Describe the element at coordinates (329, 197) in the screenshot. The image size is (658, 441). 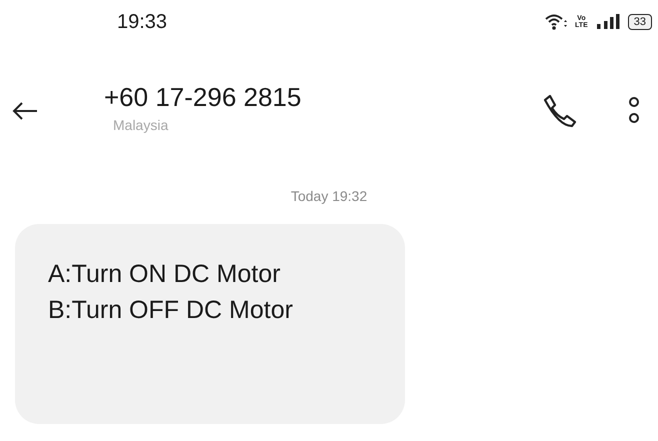
I see `message-timestamp: Today 19:32` at that location.